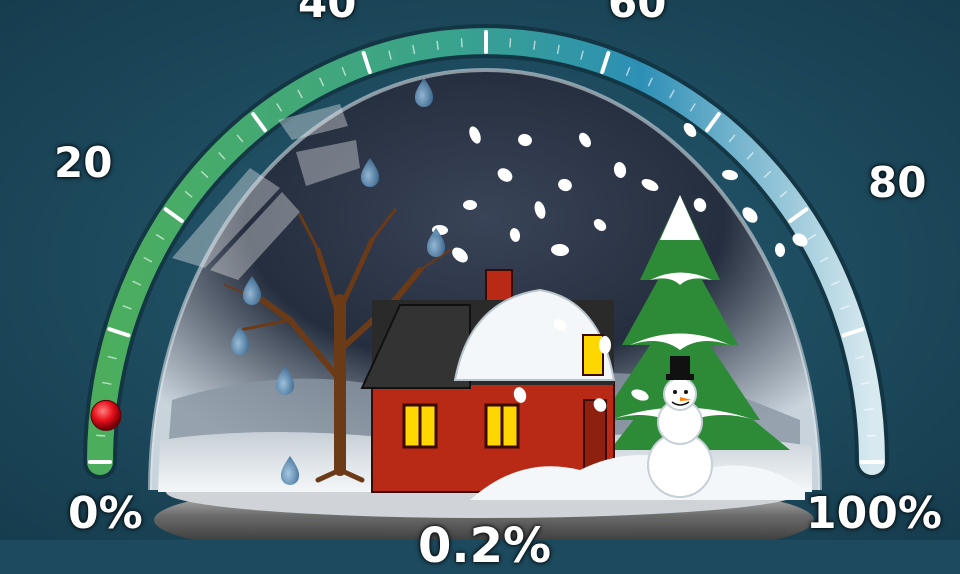  I want to click on indicator-dot-icon, so click(106, 415).